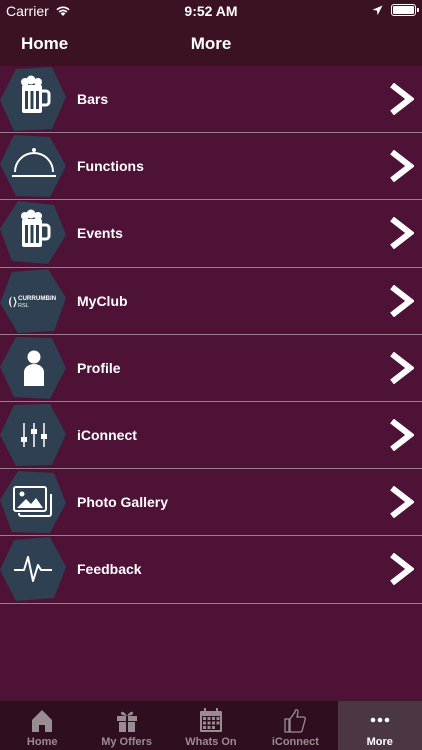  Describe the element at coordinates (211, 570) in the screenshot. I see `menu-item-feedback: Feedback` at that location.